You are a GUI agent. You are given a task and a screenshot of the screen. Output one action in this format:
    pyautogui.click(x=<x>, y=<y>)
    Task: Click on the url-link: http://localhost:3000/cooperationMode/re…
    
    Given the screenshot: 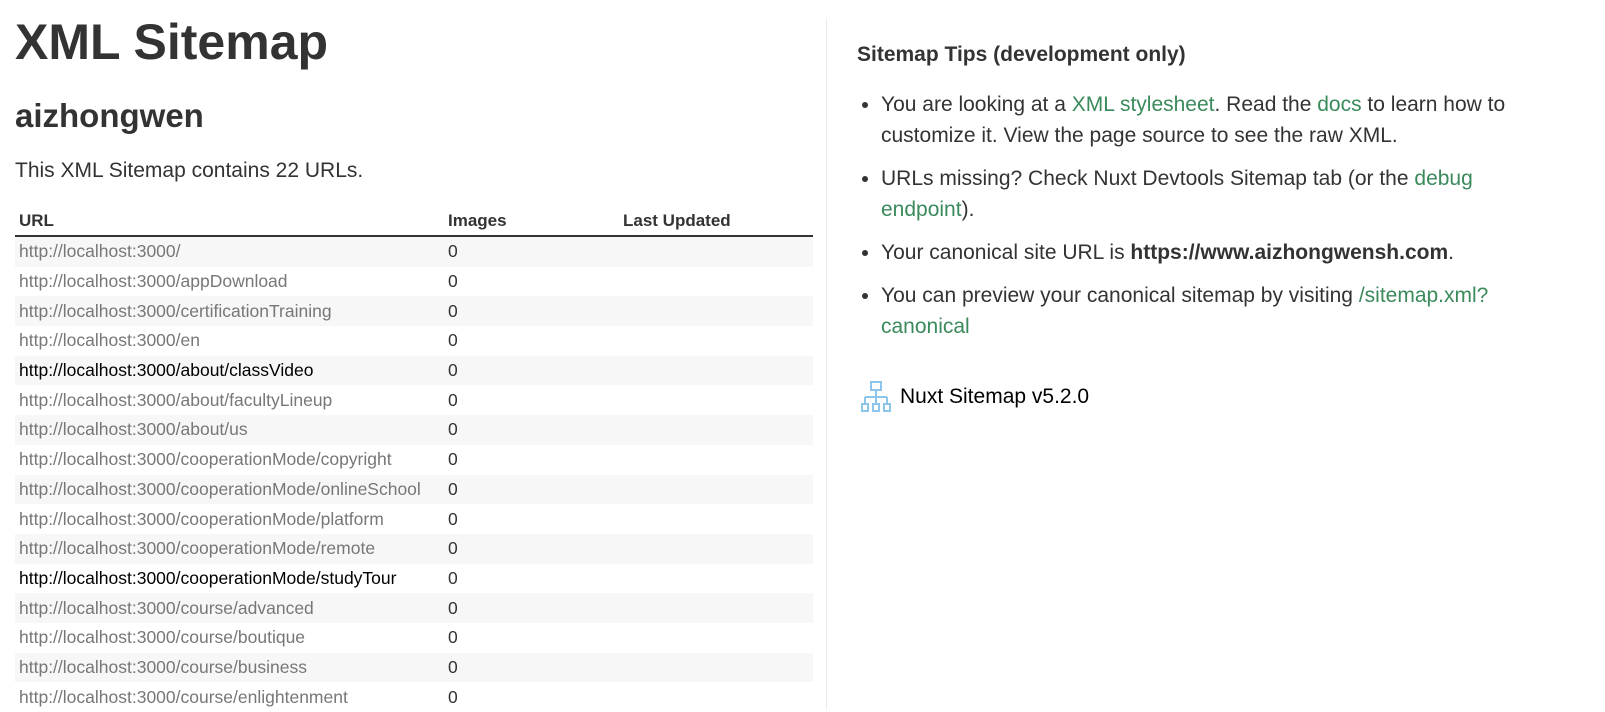 What is the action you would take?
    pyautogui.click(x=197, y=548)
    